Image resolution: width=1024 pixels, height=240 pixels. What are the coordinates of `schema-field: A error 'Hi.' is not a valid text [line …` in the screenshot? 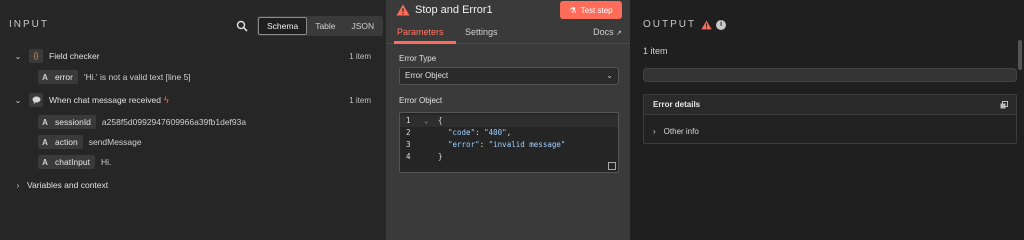 It's located at (114, 77).